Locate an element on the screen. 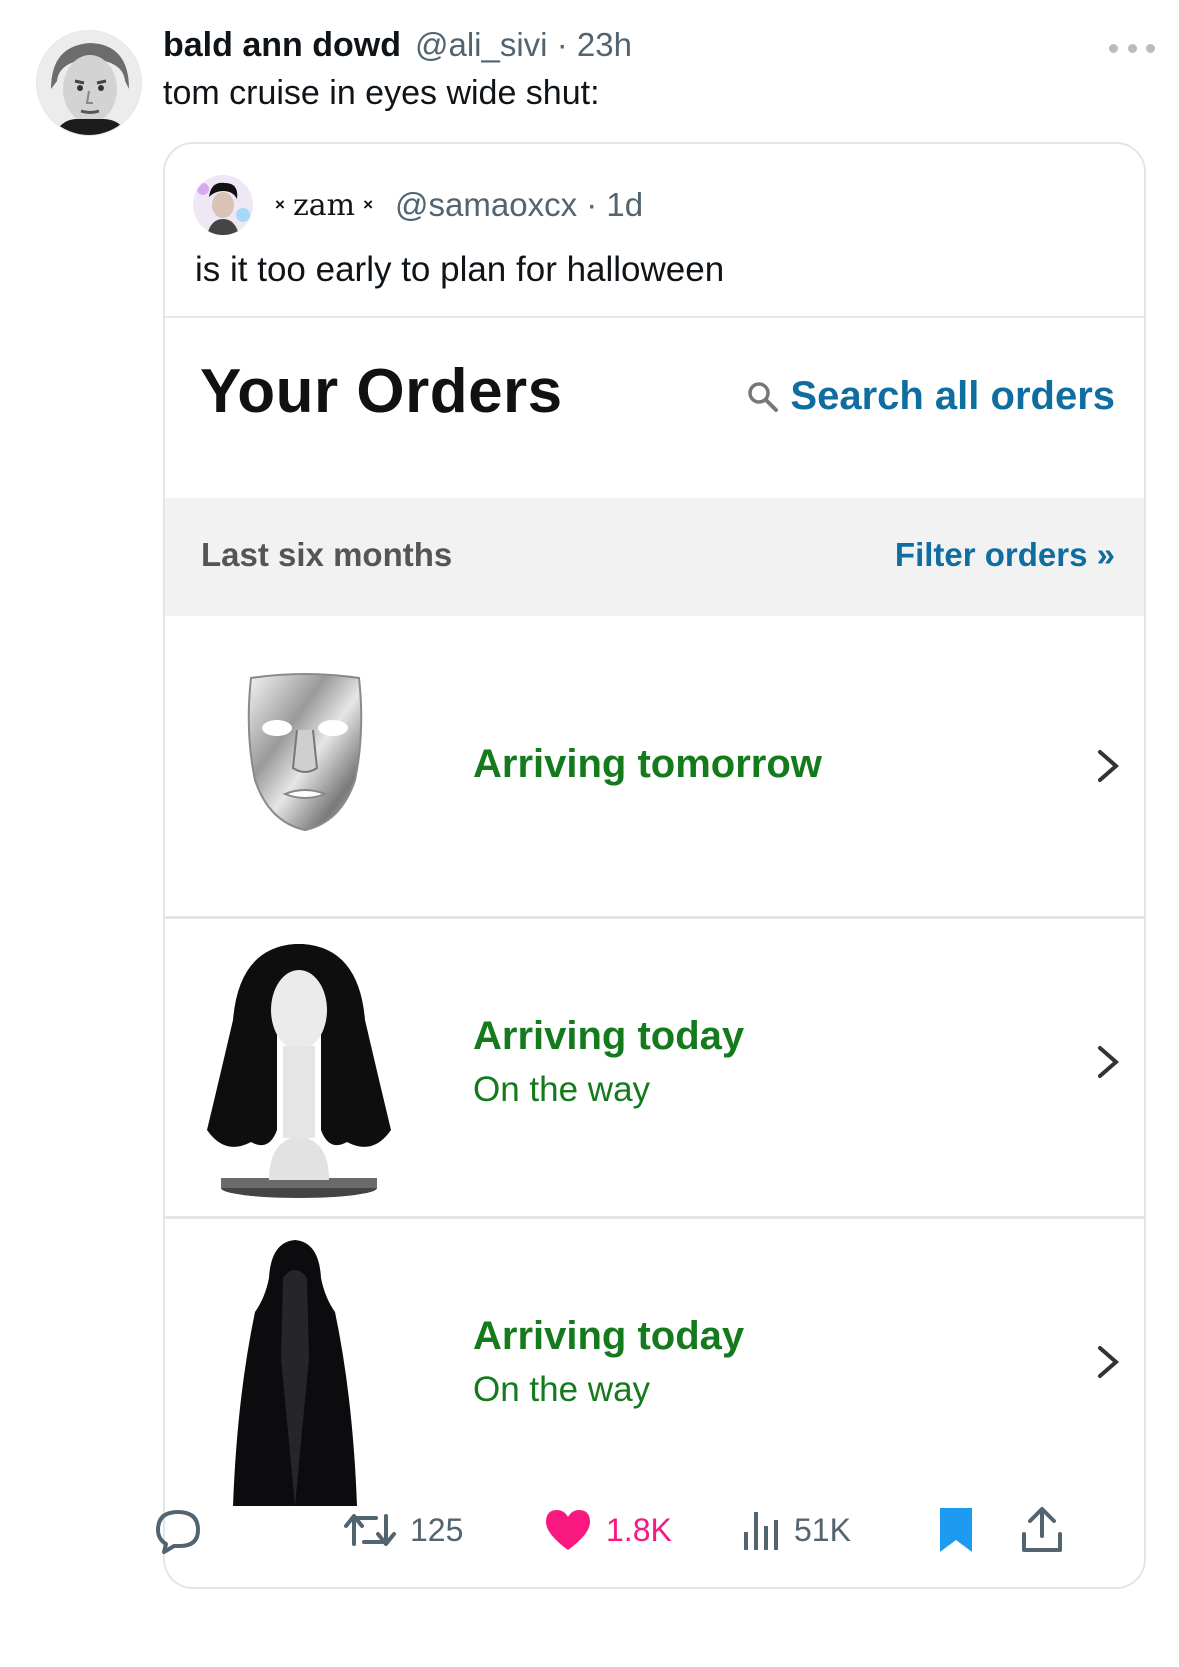  author-handle-time: @ali_sivi · 23h is located at coordinates (523, 44).